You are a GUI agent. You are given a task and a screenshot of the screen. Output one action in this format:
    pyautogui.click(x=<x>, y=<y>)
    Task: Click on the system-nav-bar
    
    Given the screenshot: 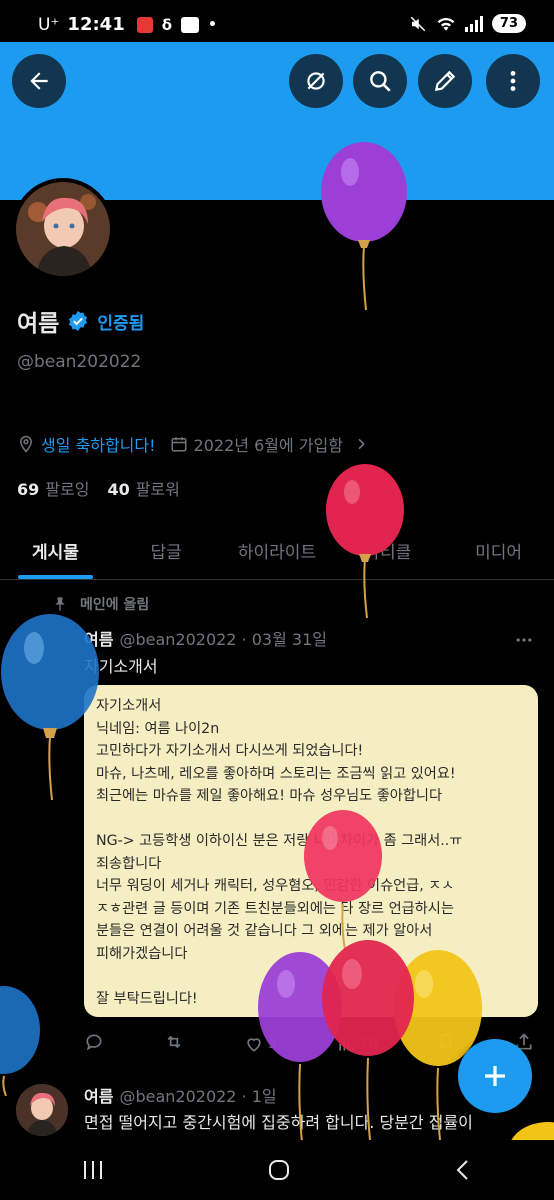 What is the action you would take?
    pyautogui.click(x=277, y=1170)
    